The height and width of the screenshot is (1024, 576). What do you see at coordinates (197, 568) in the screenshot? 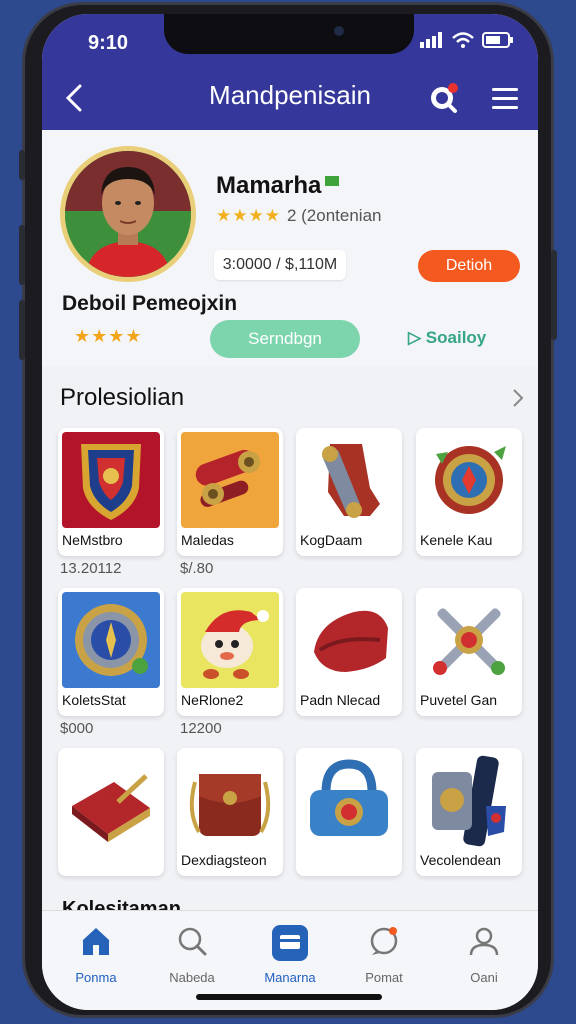
I see `item-price: $/.80` at bounding box center [197, 568].